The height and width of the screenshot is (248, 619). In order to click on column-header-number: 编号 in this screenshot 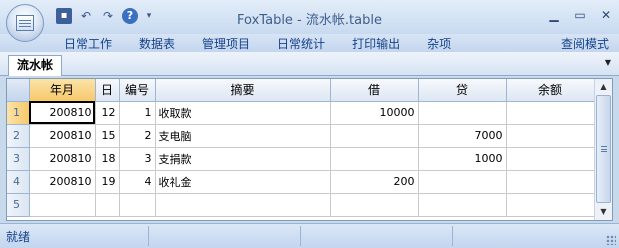, I will do `click(137, 90)`.